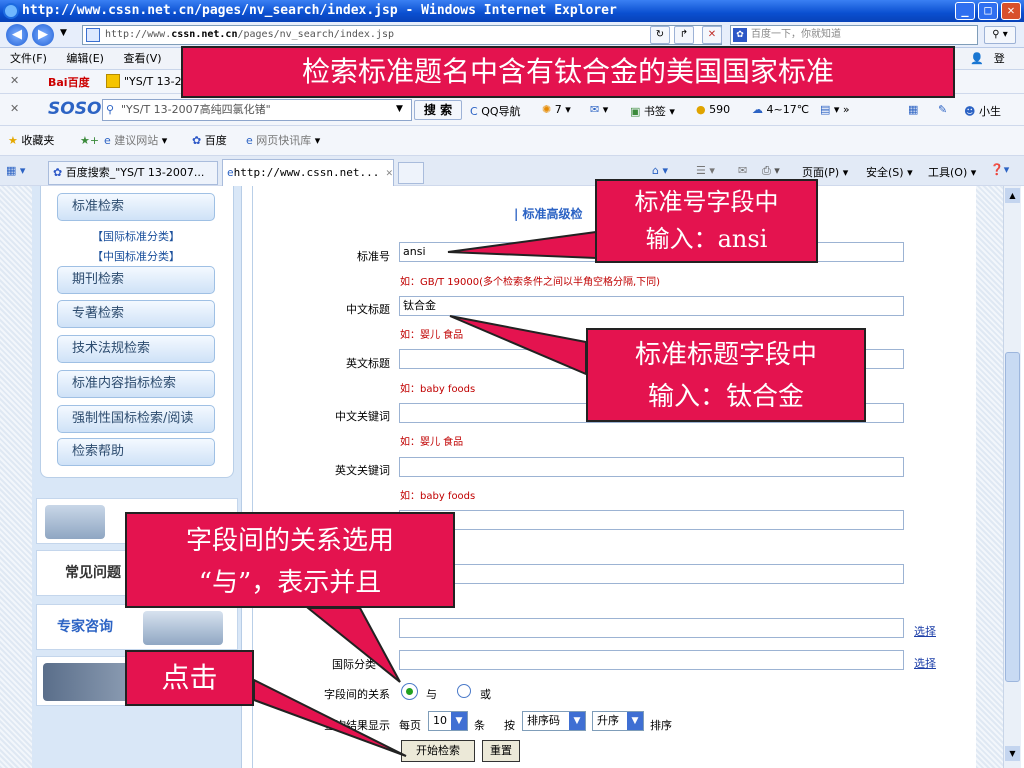  I want to click on favorites-button: ★ 收藏夹, so click(31, 141).